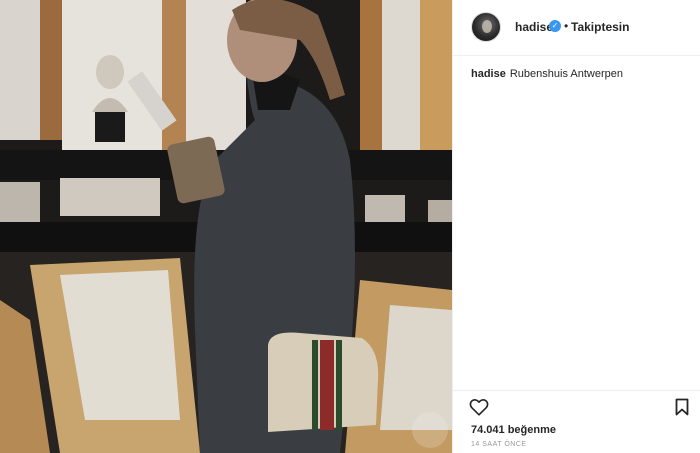 This screenshot has height=453, width=700. I want to click on heart-icon, so click(479, 407).